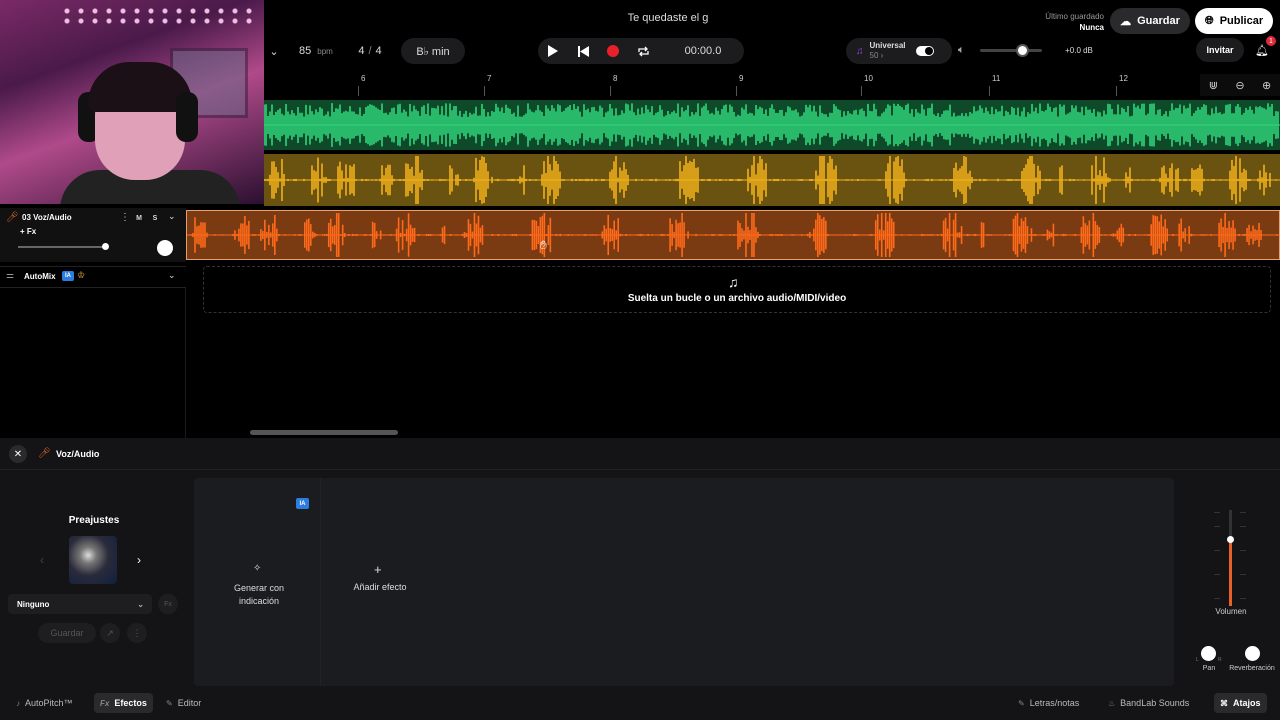 The image size is (1280, 720). What do you see at coordinates (42, 560) in the screenshot?
I see `chevron-left-icon: ‹` at bounding box center [42, 560].